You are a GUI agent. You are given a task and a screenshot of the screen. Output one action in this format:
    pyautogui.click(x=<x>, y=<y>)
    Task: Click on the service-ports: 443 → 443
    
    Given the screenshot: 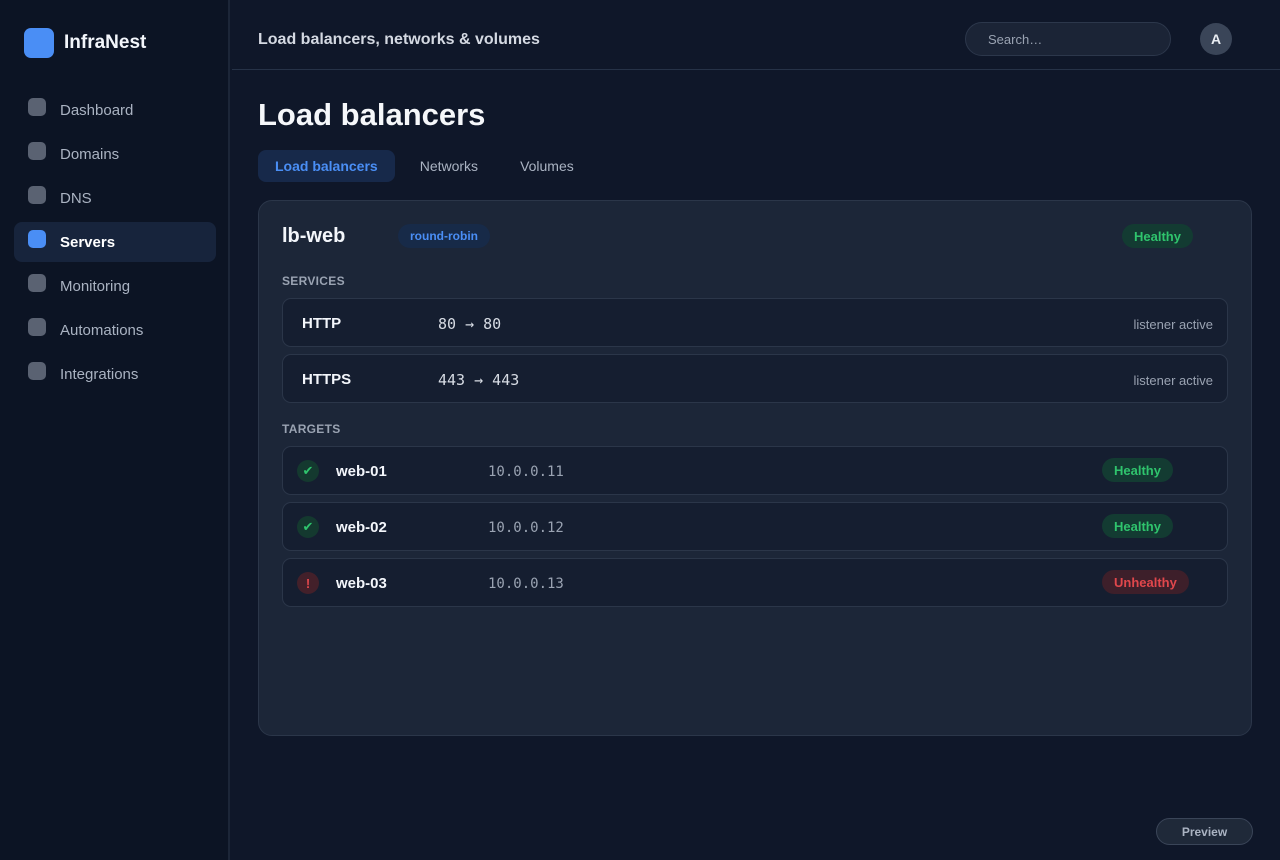 What is the action you would take?
    pyautogui.click(x=479, y=380)
    